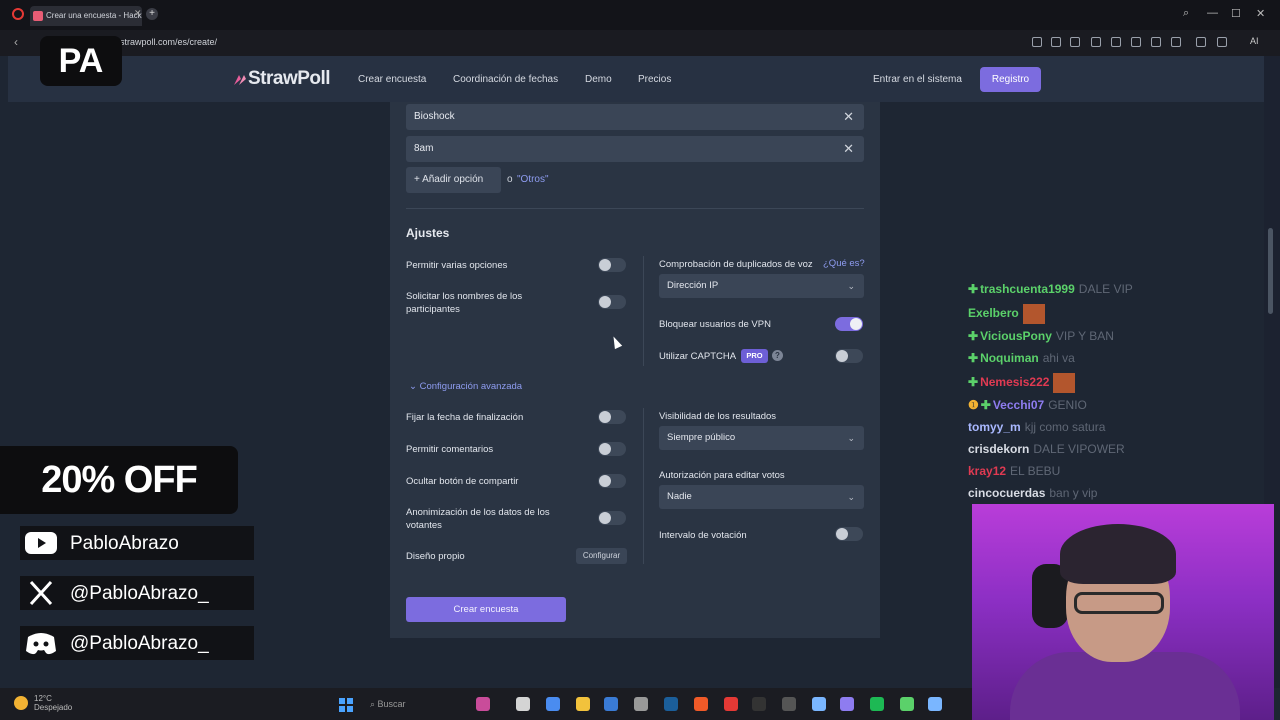 Image resolution: width=1280 pixels, height=720 pixels. I want to click on chat-message: ✚ trashcuenta1999 DALE VIP, so click(1050, 289).